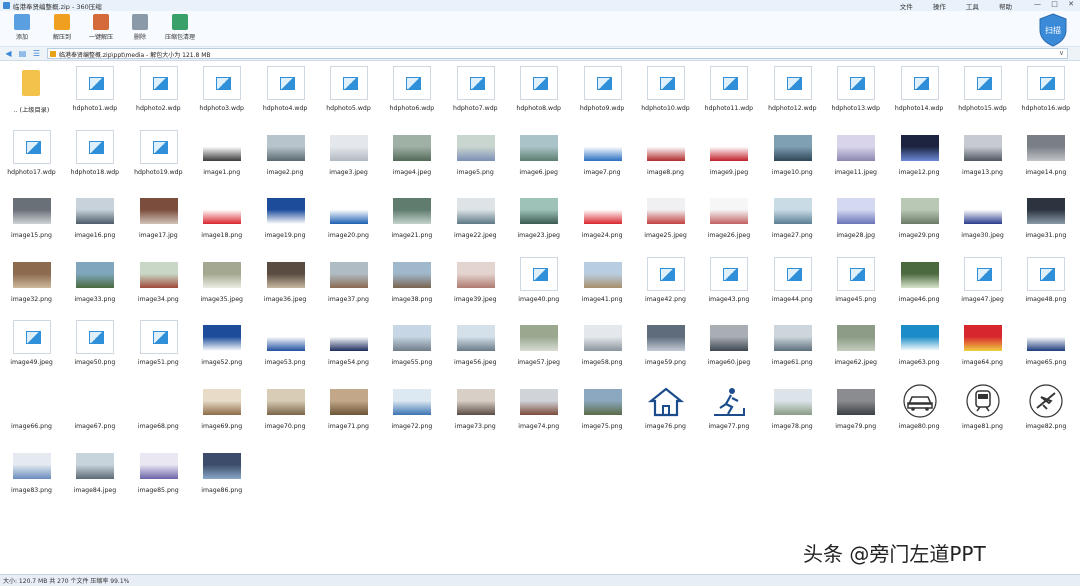 The image size is (1080, 586). Describe the element at coordinates (919, 93) in the screenshot. I see `file-item: hdphoto14.wdp` at that location.